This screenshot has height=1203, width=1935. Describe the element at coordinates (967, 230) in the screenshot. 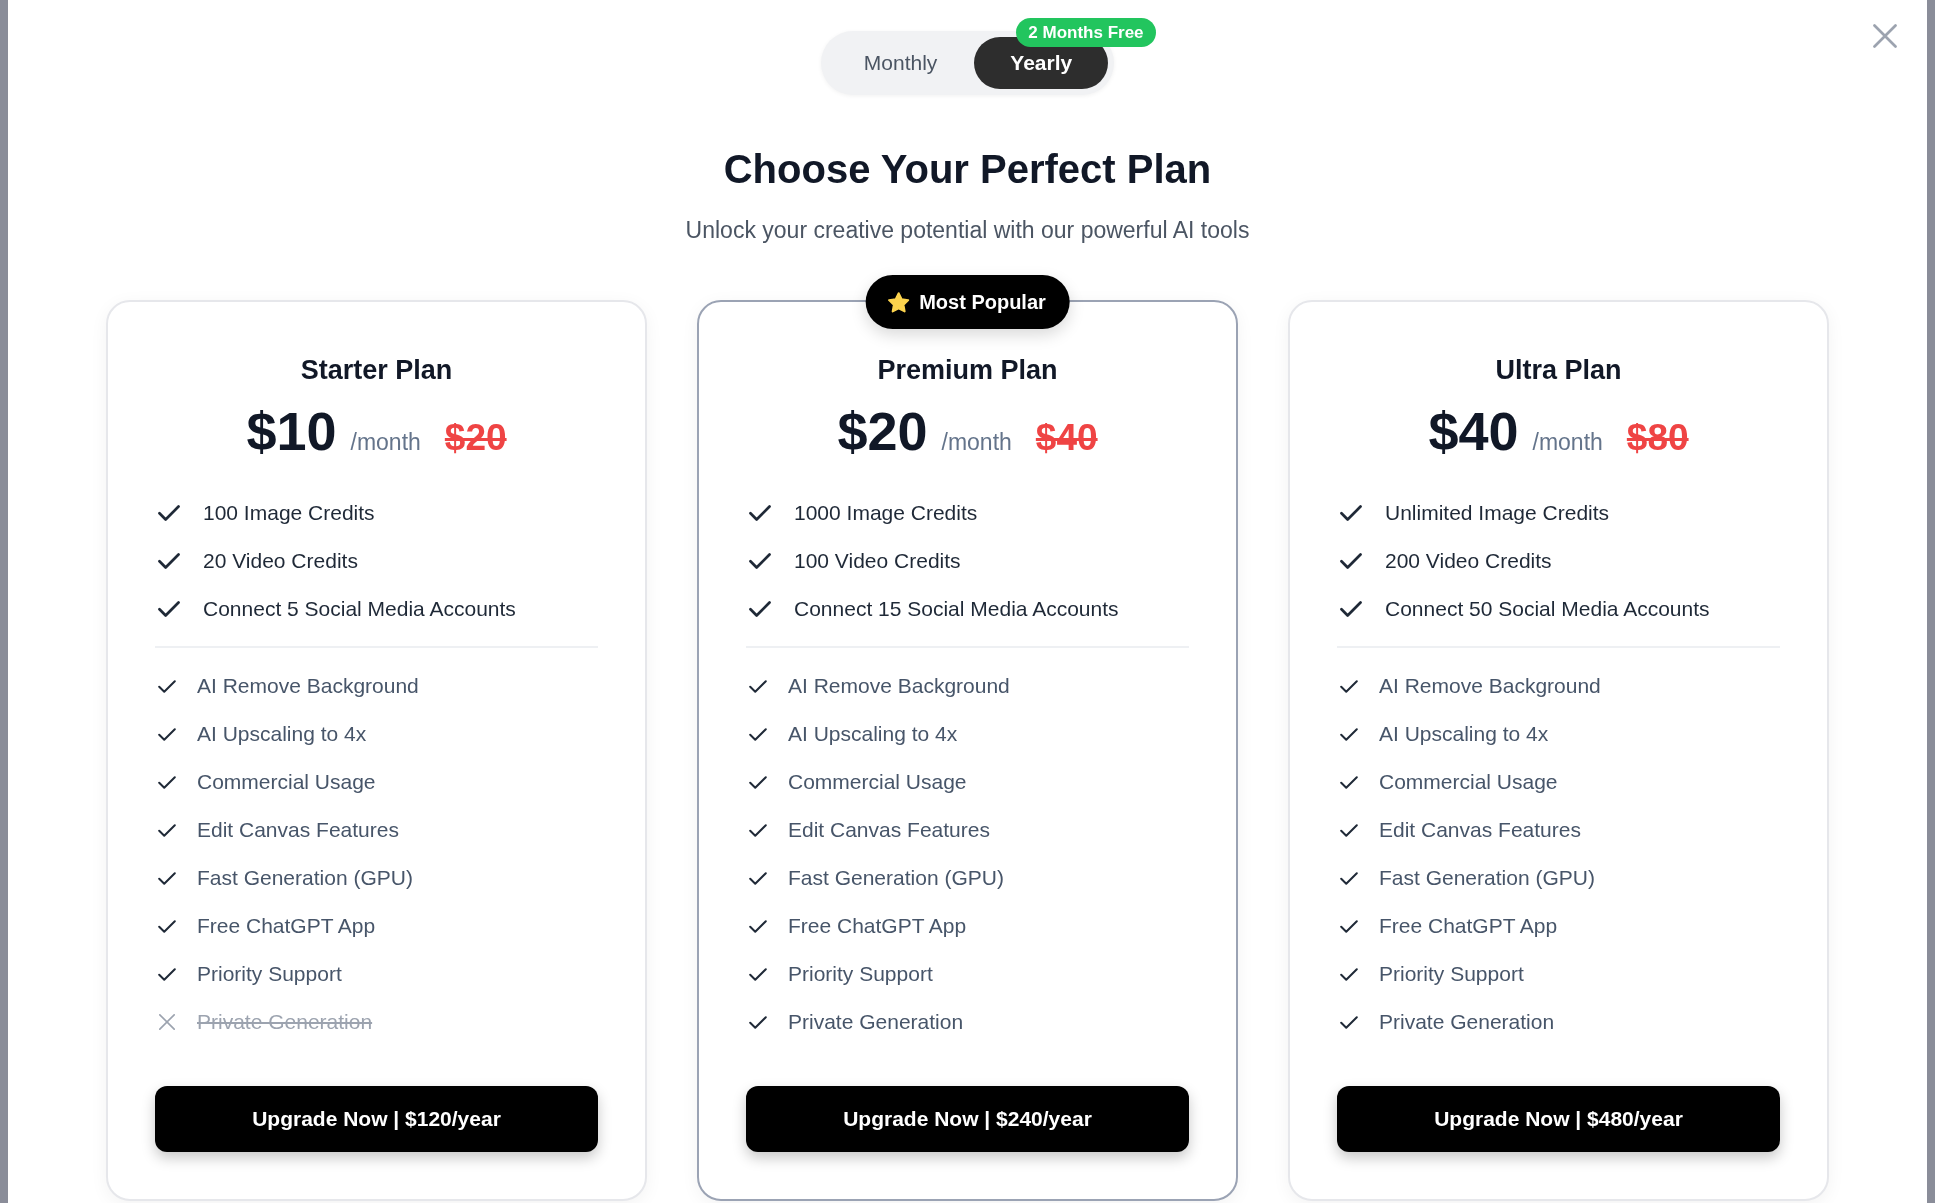

I see `page-subtitle: Unlock your creative potential with our powerful AI tools` at that location.